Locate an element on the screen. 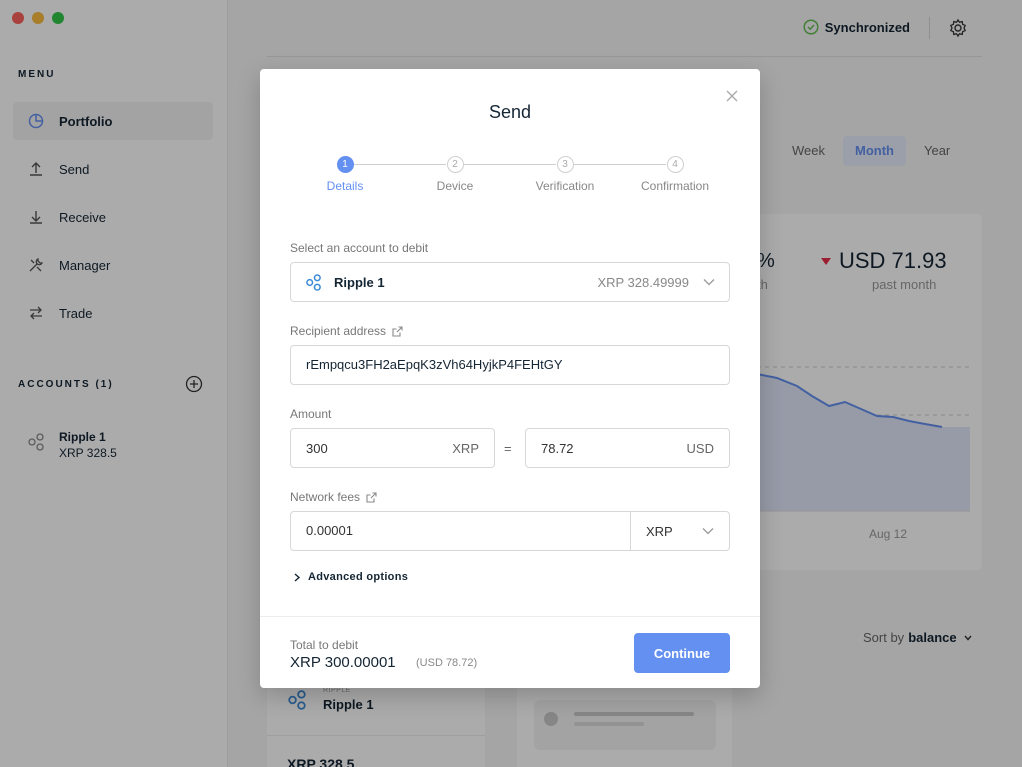 The image size is (1022, 767). recipient-label-text: Recipient address is located at coordinates (338, 331).